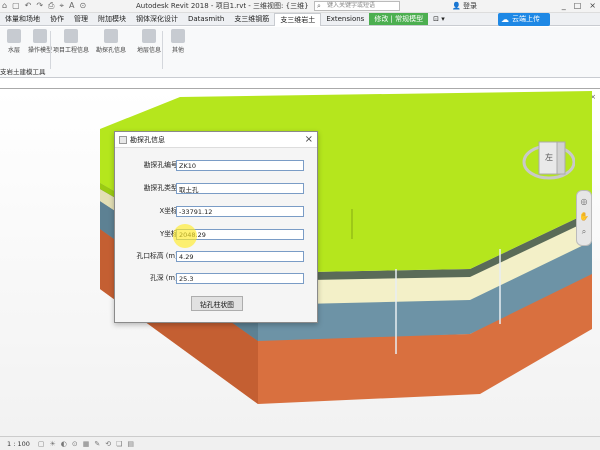 The height and width of the screenshot is (450, 600). I want to click on text-icon: A, so click(71, 6).